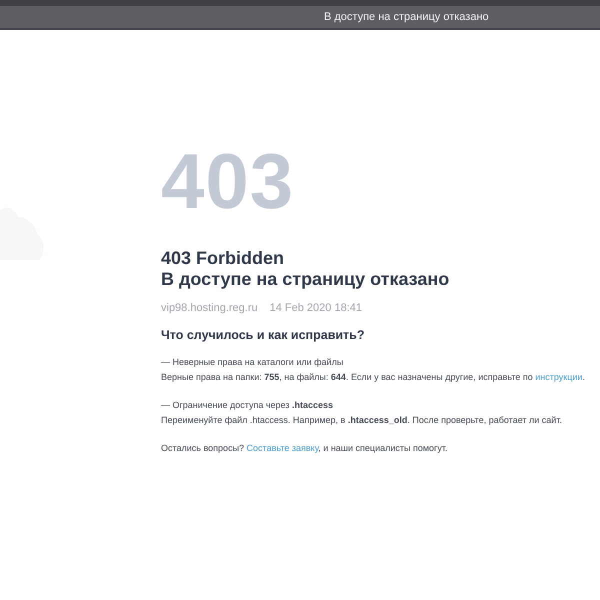 The width and height of the screenshot is (600, 600). What do you see at coordinates (361, 420) in the screenshot?
I see `cause-text: Переименуйте файл .htaccess. Например, в .htaccess_old. После проверьте, работает ли сайт.` at bounding box center [361, 420].